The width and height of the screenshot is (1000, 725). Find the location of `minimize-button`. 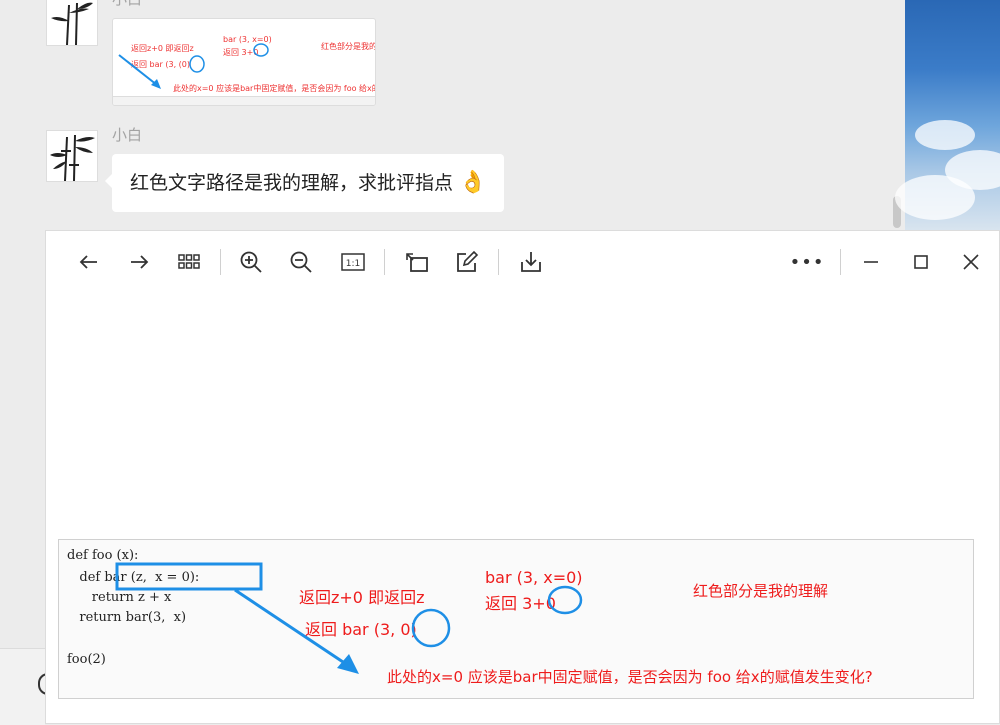

minimize-button is located at coordinates (871, 262).